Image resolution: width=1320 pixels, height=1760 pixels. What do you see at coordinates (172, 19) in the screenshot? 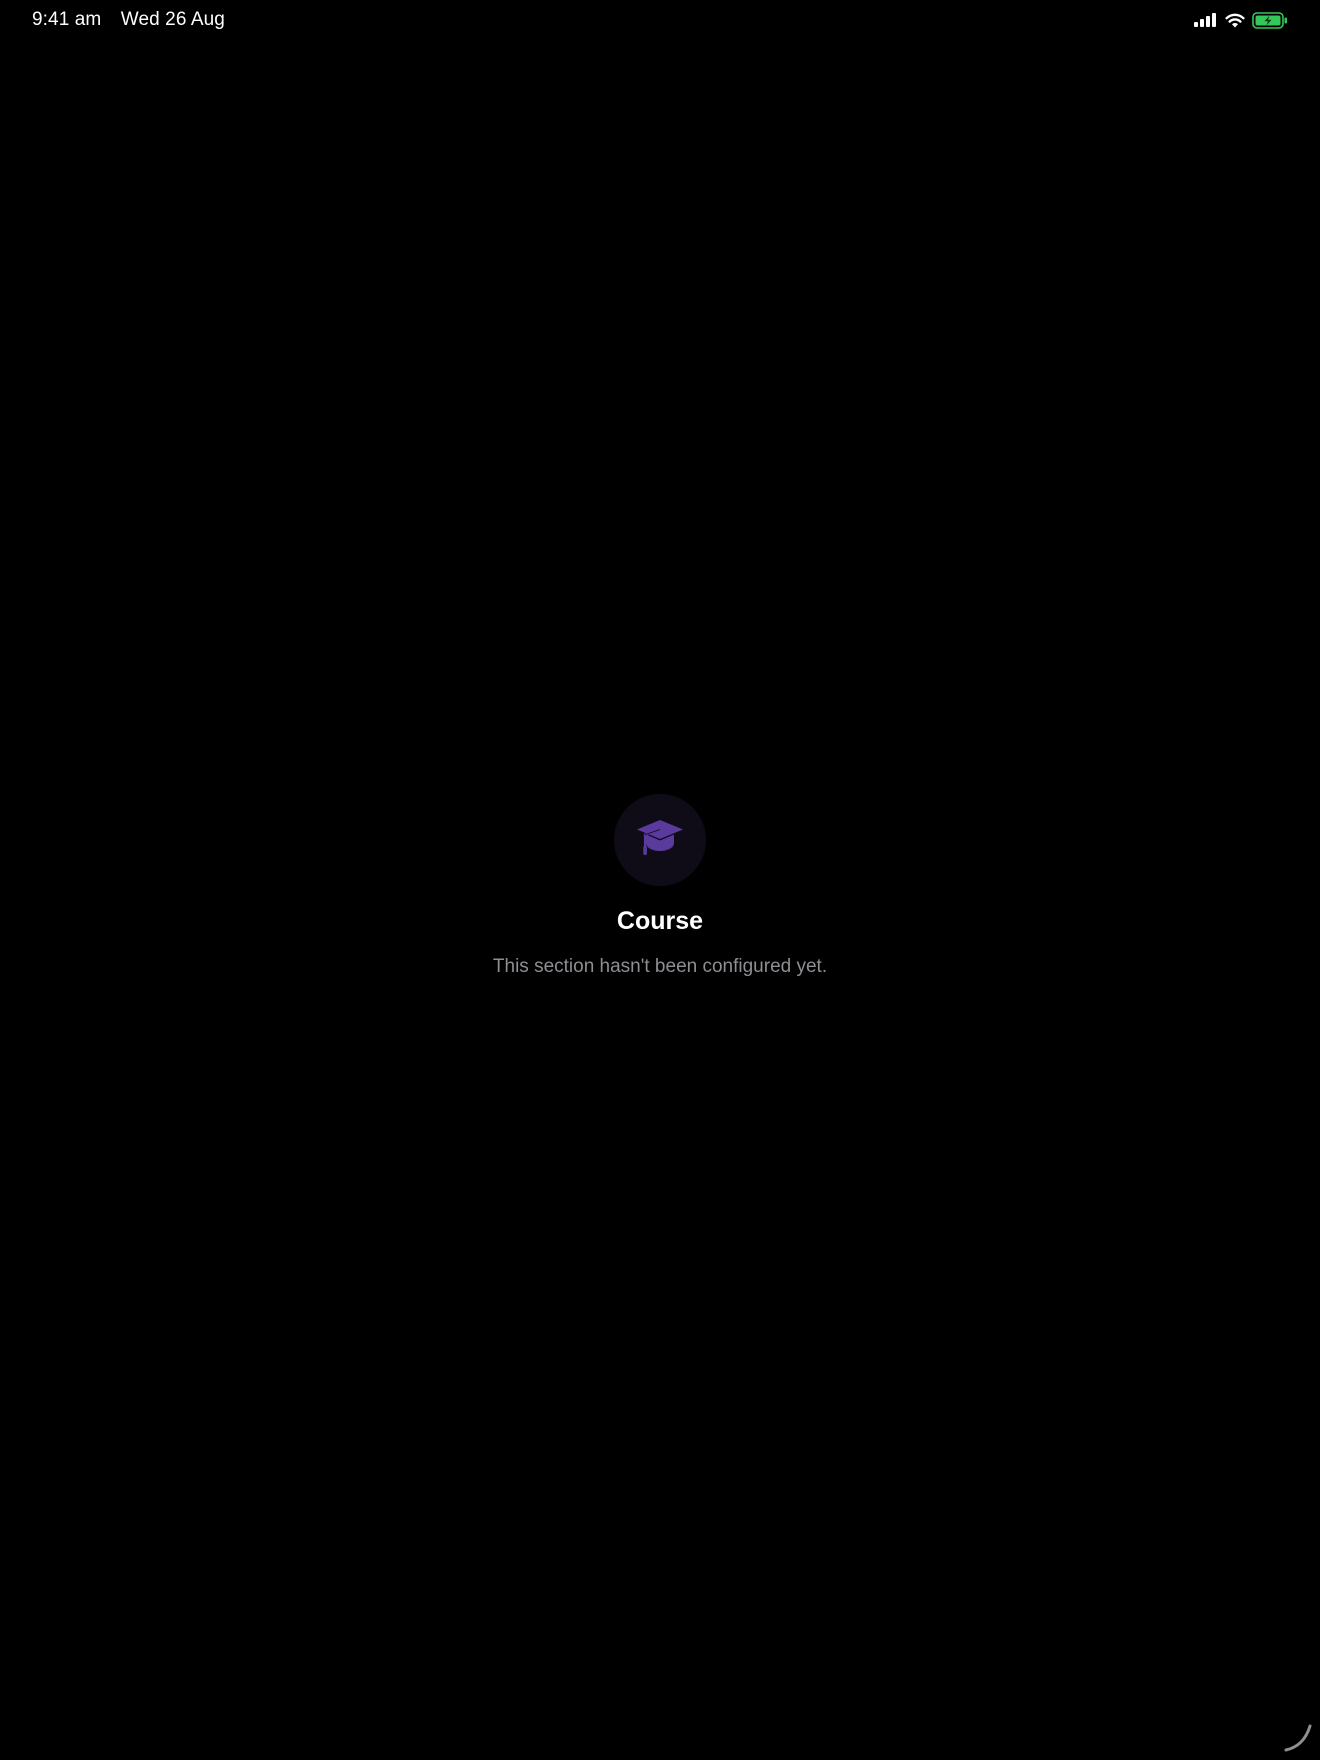
I see `status-date: Wed 26 Aug` at bounding box center [172, 19].